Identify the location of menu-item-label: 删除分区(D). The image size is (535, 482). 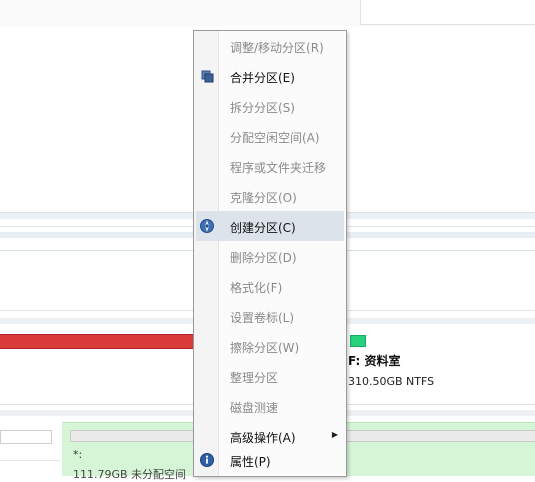
(263, 258).